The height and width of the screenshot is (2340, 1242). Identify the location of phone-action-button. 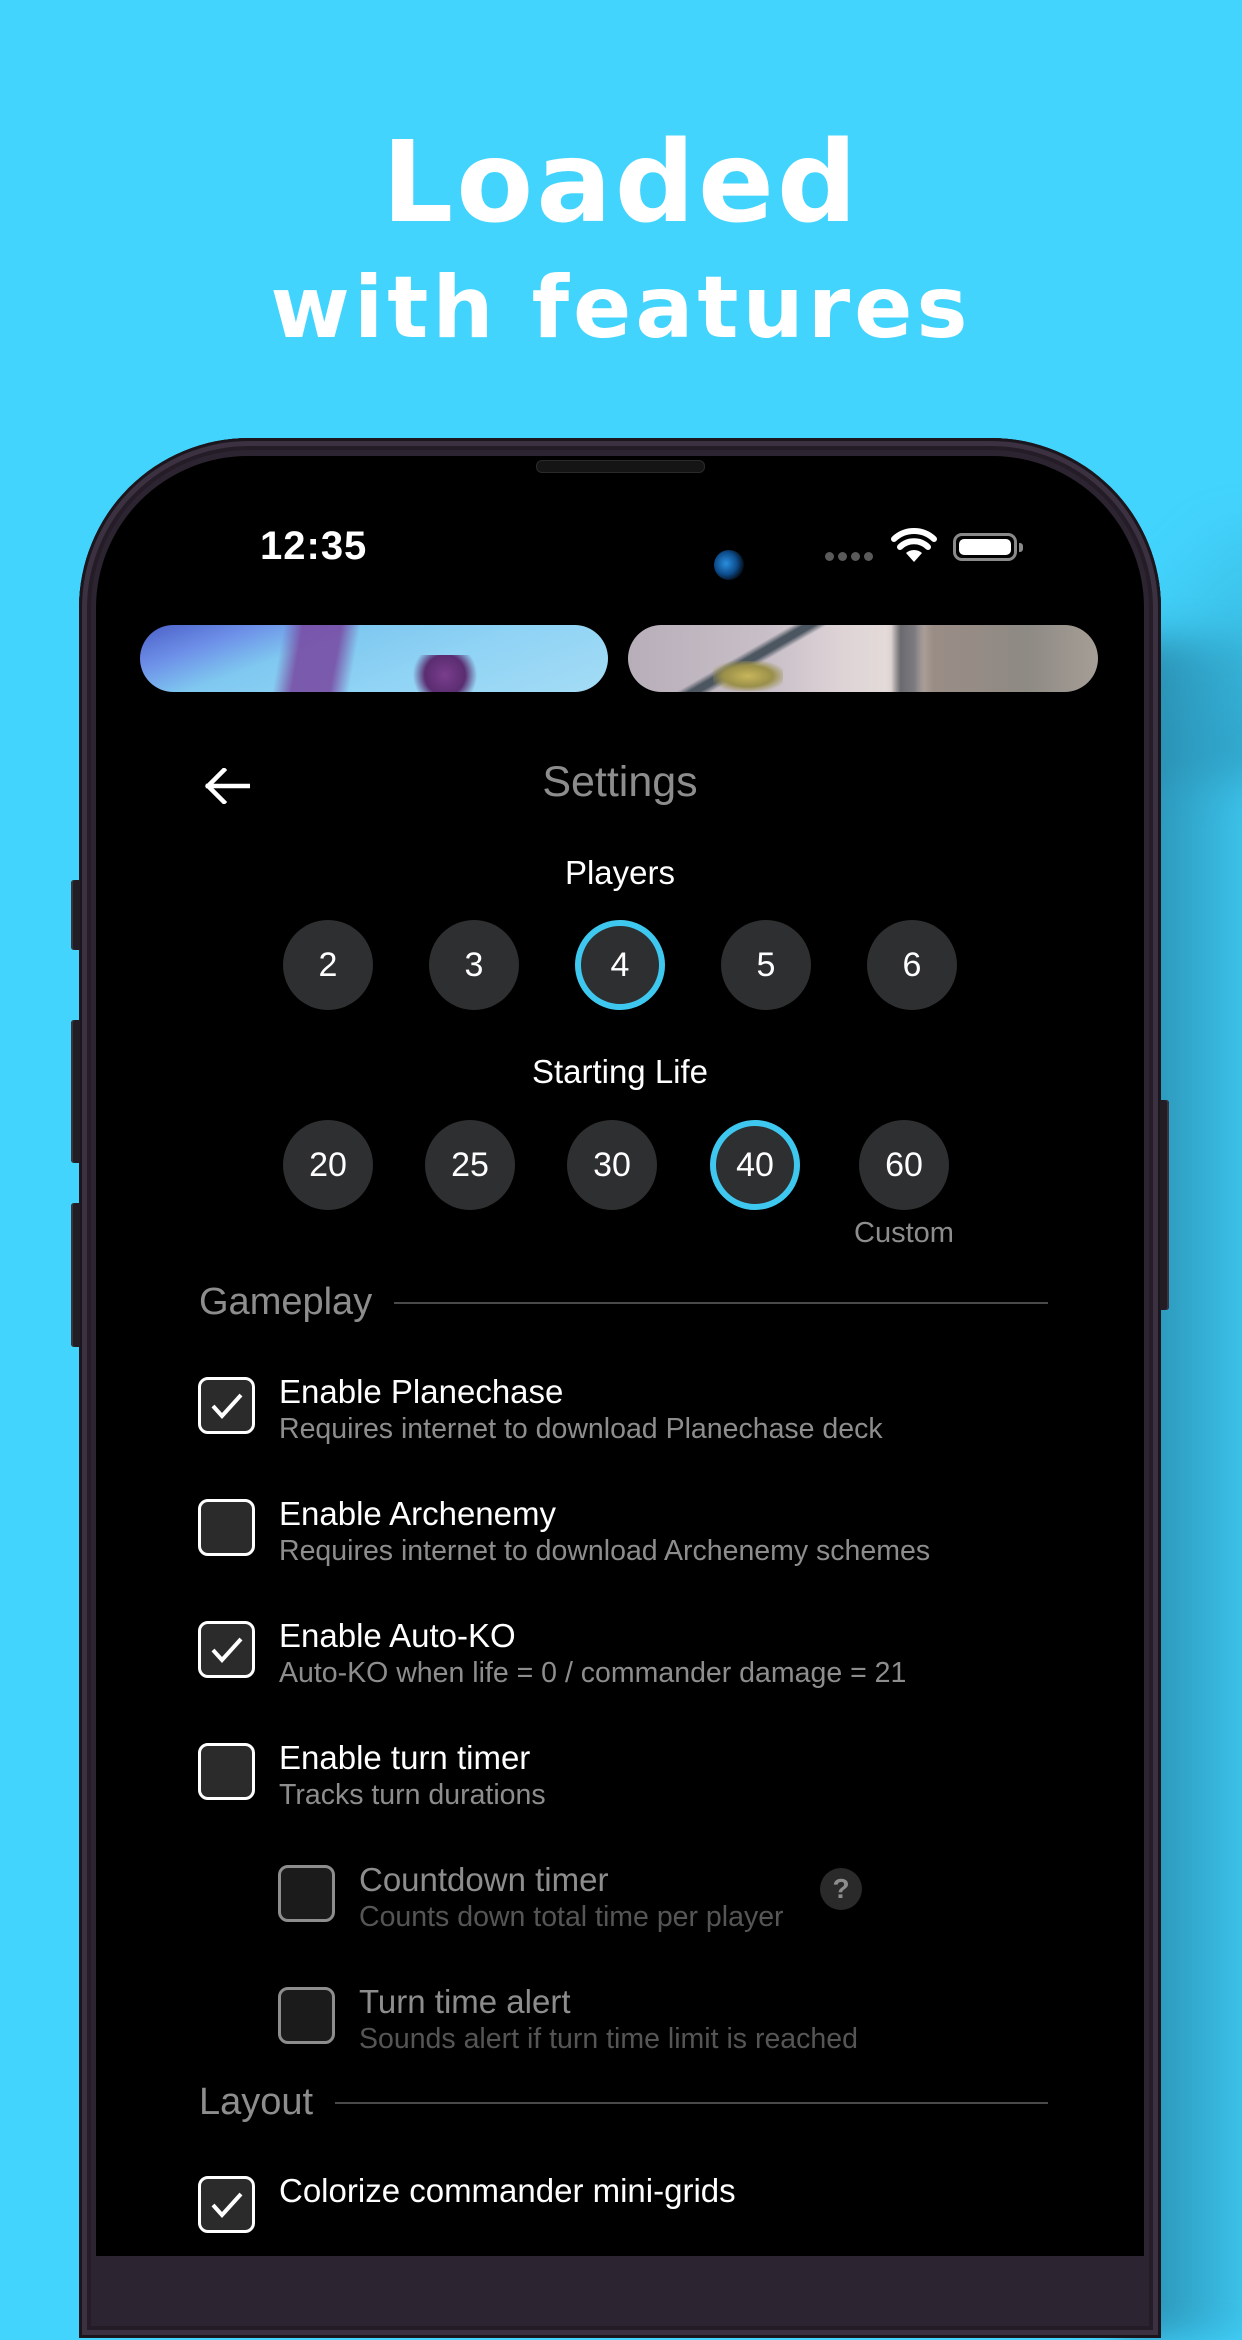
(75, 915).